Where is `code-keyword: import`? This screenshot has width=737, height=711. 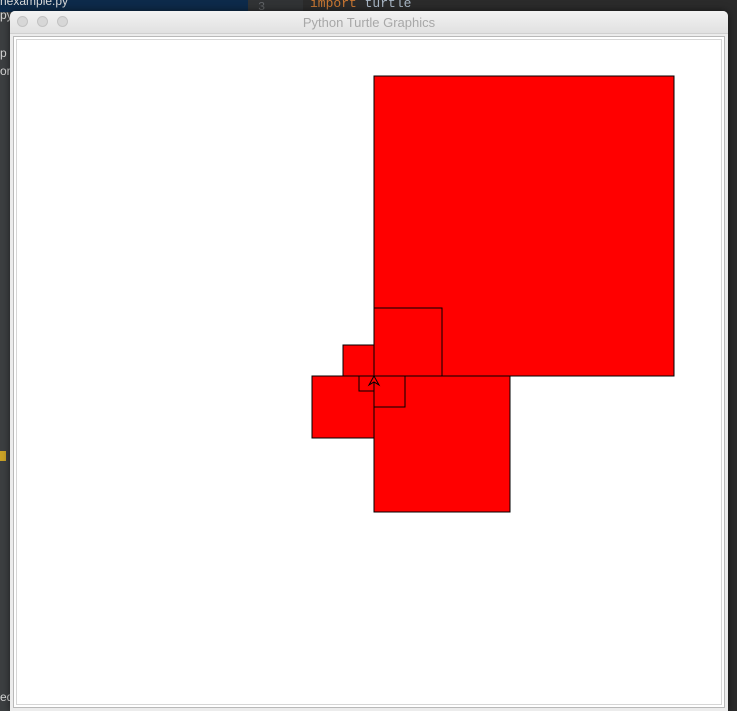
code-keyword: import is located at coordinates (333, 5).